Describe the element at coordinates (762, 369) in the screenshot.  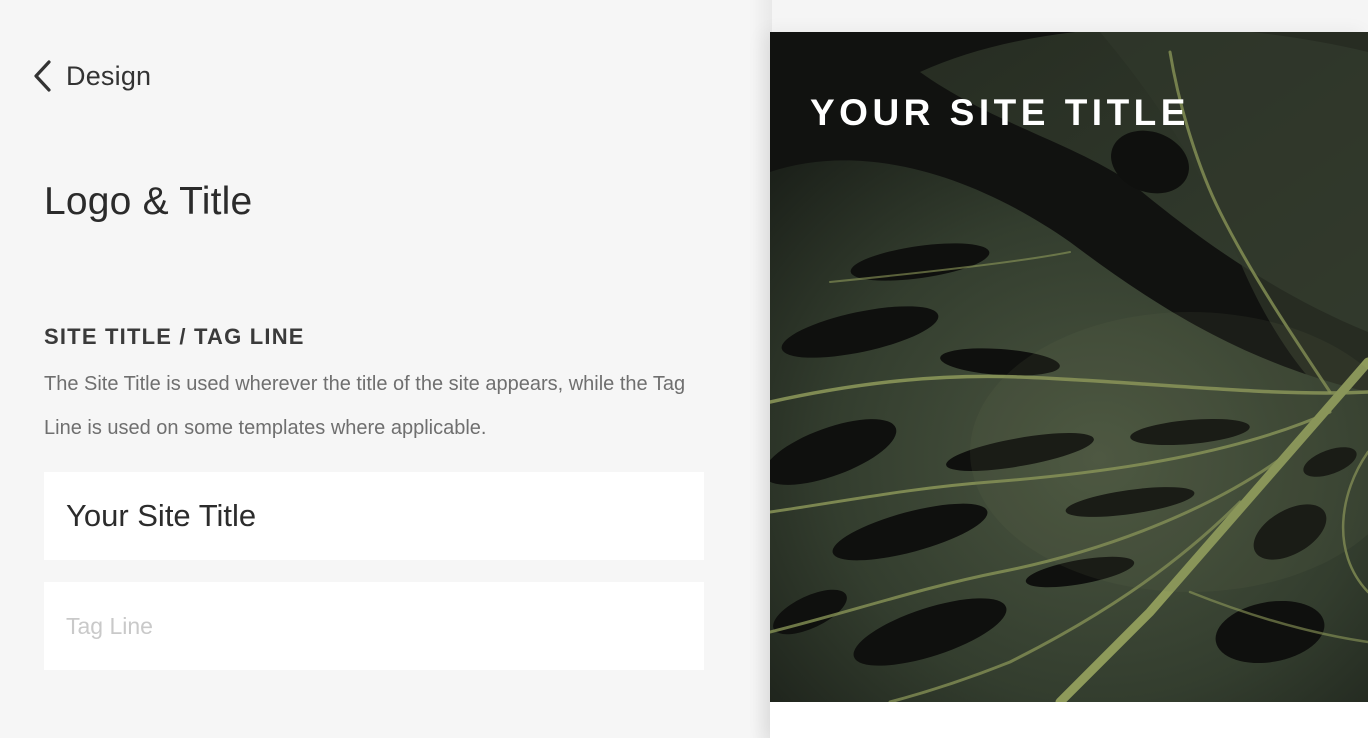
I see `preview-divider-shadow` at that location.